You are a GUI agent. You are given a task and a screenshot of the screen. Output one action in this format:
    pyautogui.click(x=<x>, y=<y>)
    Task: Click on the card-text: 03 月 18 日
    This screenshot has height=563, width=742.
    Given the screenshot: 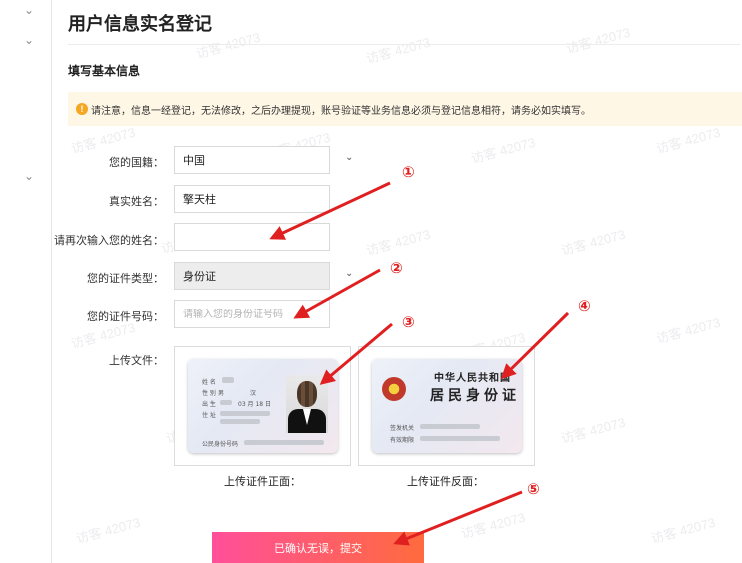 What is the action you would take?
    pyautogui.click(x=254, y=404)
    